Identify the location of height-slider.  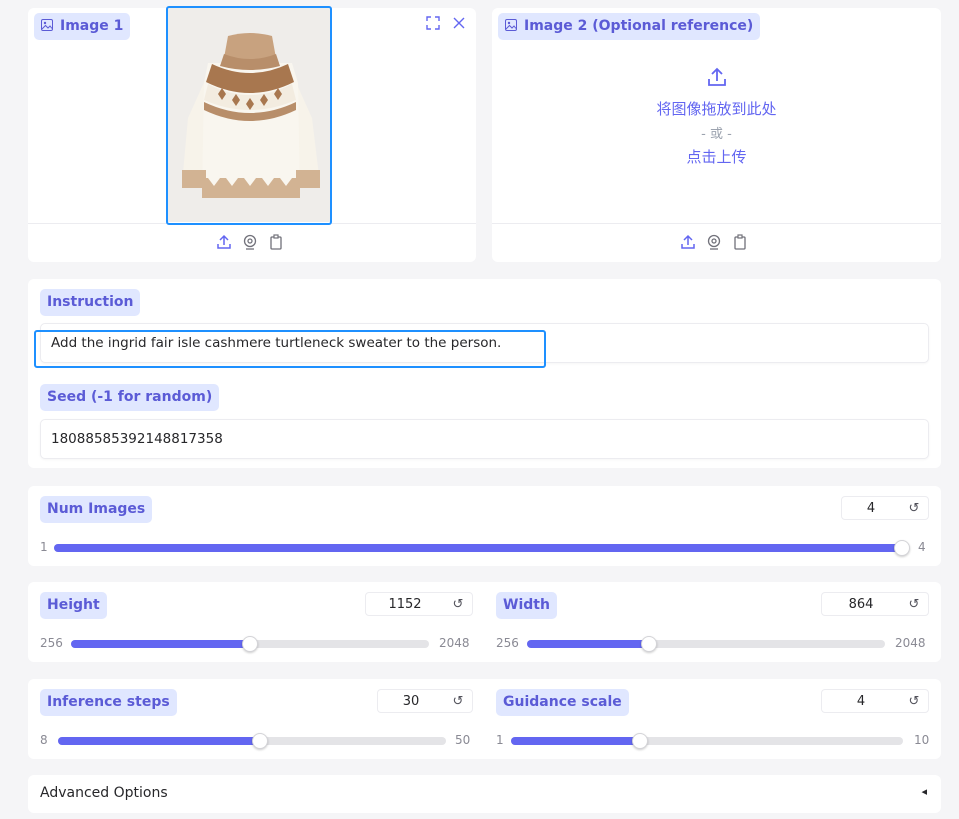
(250, 644).